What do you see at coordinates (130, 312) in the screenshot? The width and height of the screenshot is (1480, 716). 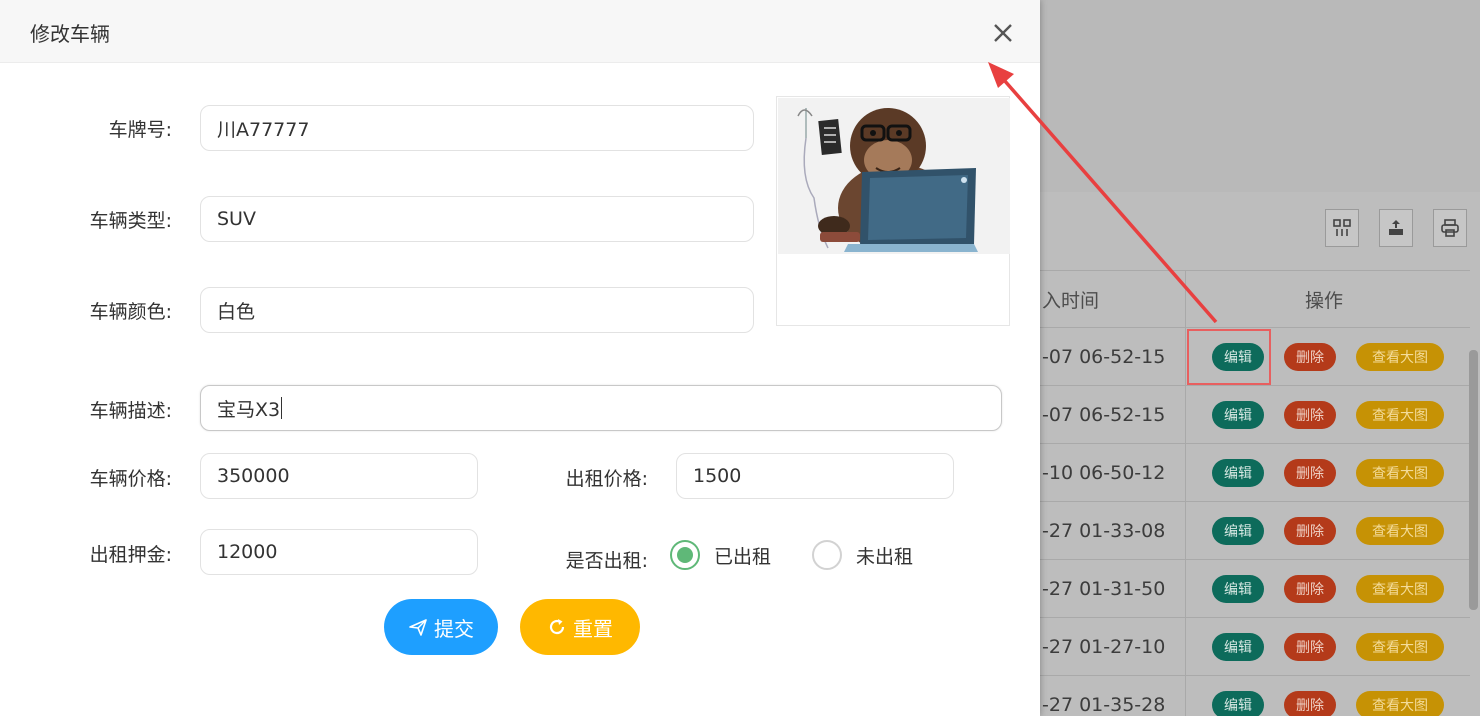 I see `color-label: 车辆颜色:` at bounding box center [130, 312].